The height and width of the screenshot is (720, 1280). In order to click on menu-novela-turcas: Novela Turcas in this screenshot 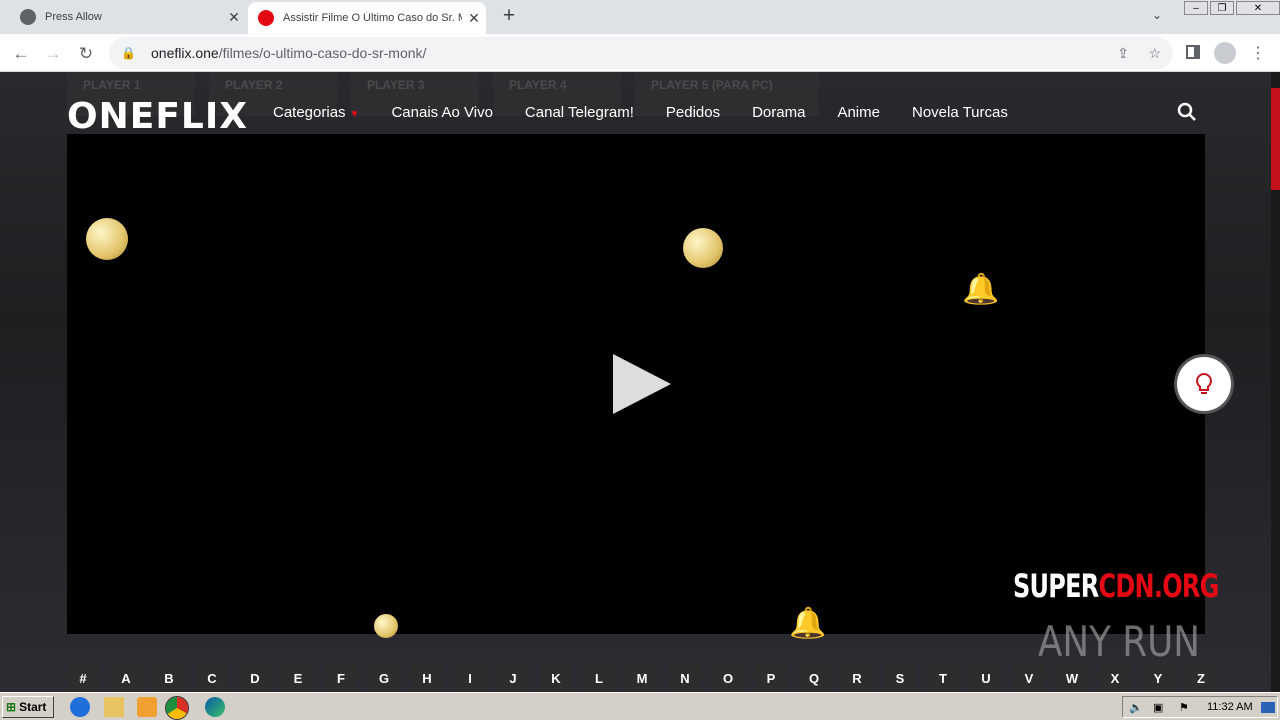, I will do `click(960, 112)`.